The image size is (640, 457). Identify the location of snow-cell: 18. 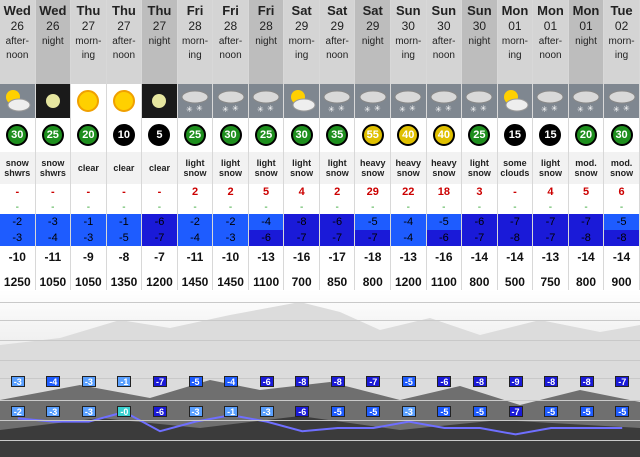
(445, 192).